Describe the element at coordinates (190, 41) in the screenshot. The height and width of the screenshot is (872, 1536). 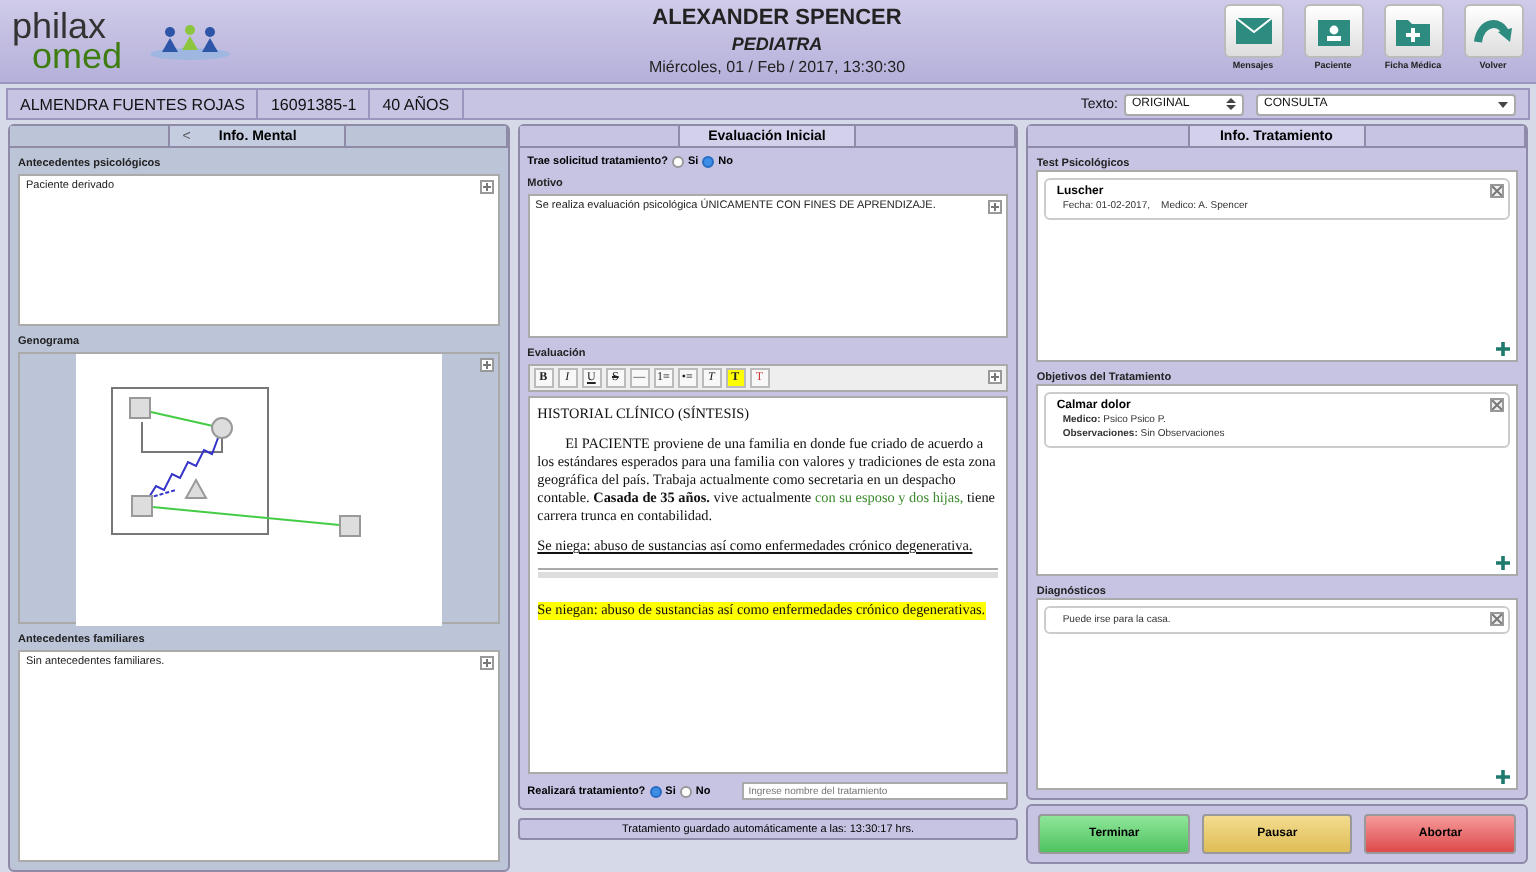
I see `figures-drawing` at that location.